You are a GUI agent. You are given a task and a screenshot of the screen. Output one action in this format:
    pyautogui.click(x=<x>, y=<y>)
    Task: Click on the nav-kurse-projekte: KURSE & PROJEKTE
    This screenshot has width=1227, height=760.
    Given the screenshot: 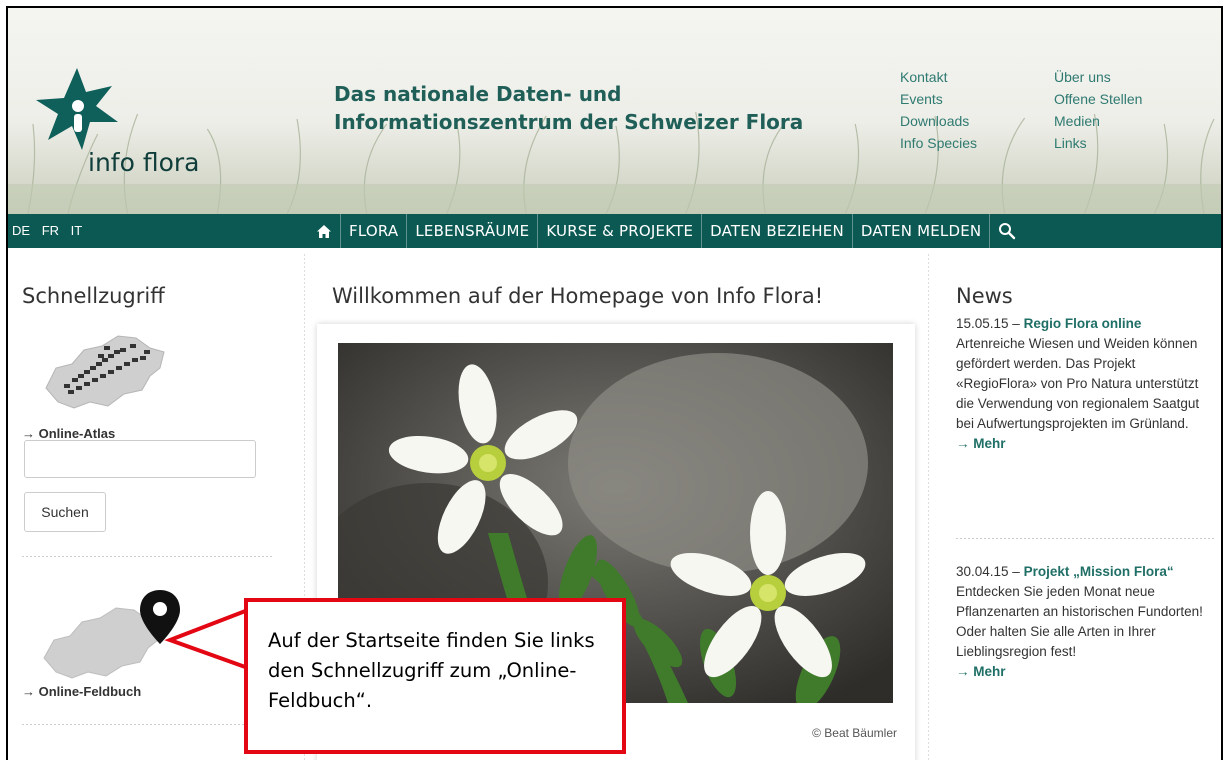 What is the action you would take?
    pyautogui.click(x=620, y=231)
    